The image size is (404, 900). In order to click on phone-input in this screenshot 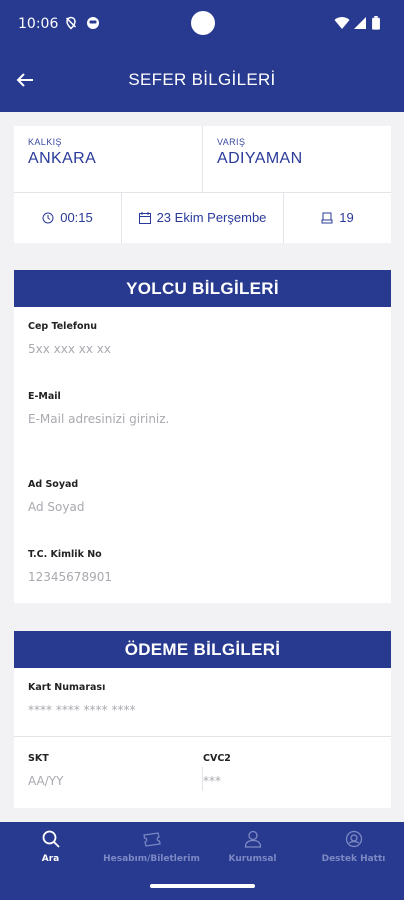, I will do `click(193, 349)`.